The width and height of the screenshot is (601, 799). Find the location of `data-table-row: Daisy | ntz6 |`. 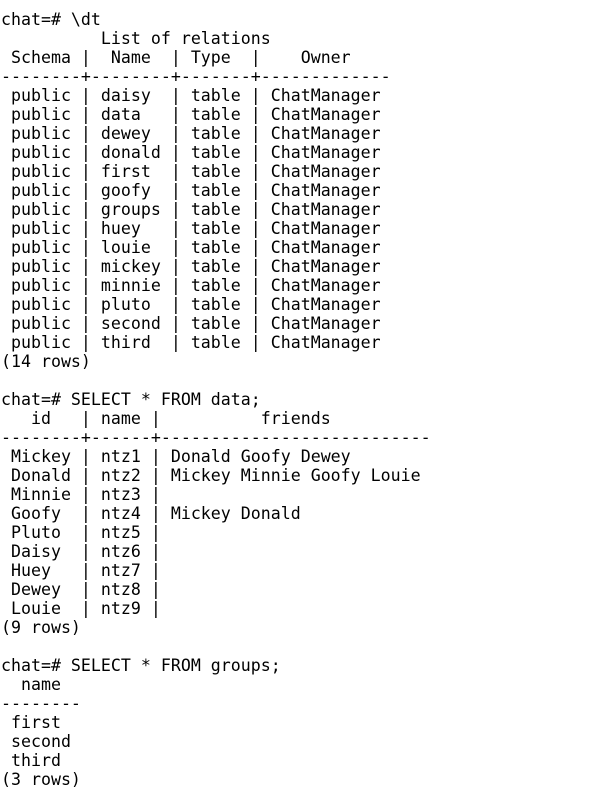

data-table-row: Daisy | ntz6 | is located at coordinates (81, 551).